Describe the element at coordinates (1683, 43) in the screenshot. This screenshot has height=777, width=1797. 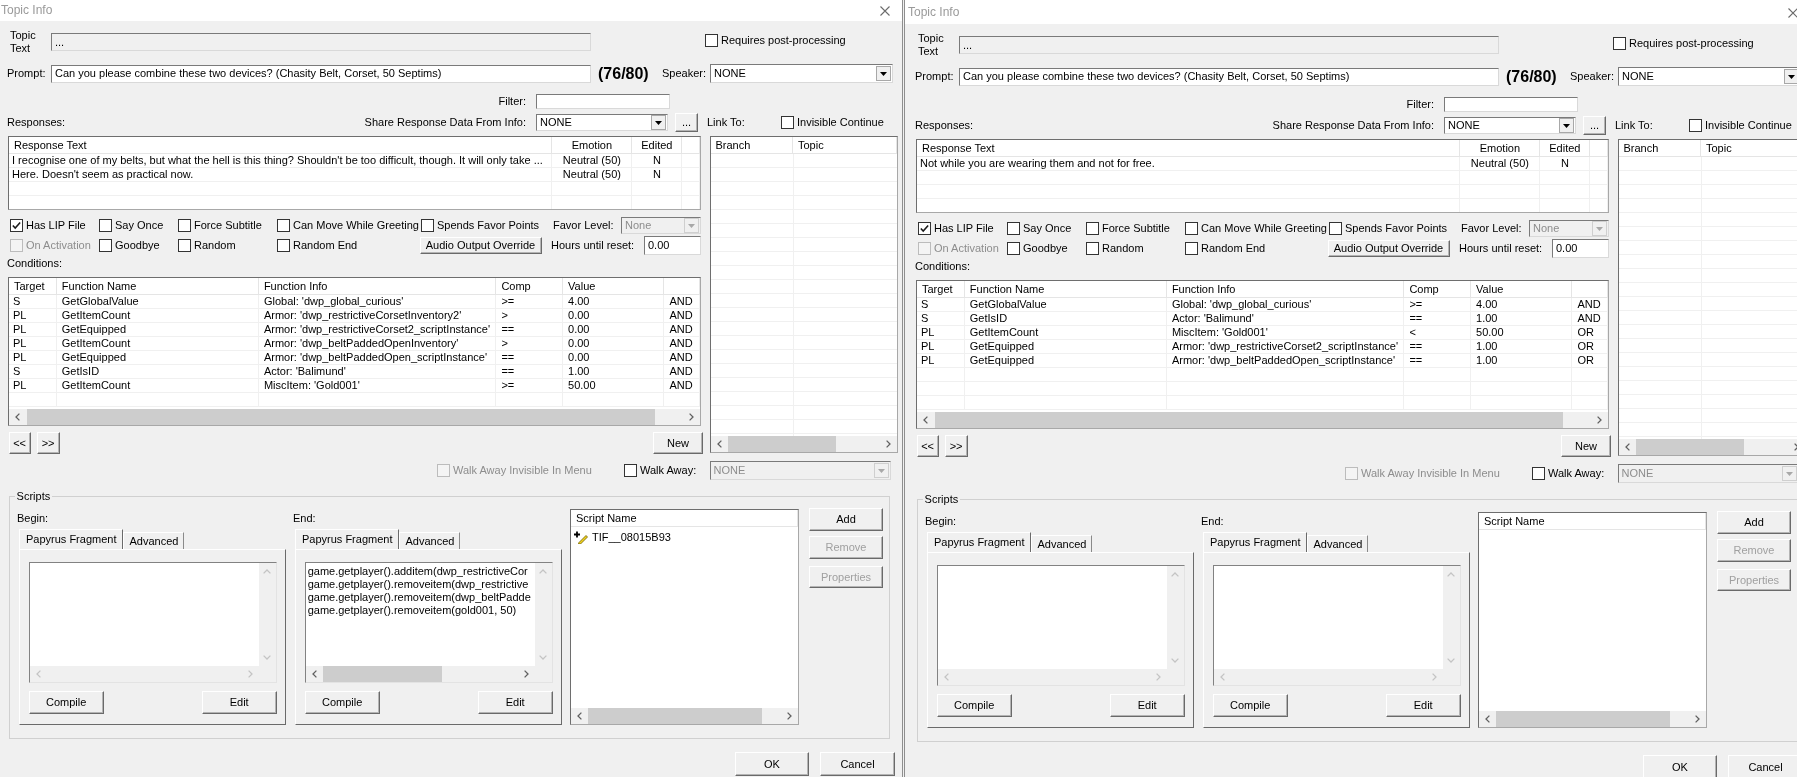
I see `checkbox: Requires post-processing` at that location.